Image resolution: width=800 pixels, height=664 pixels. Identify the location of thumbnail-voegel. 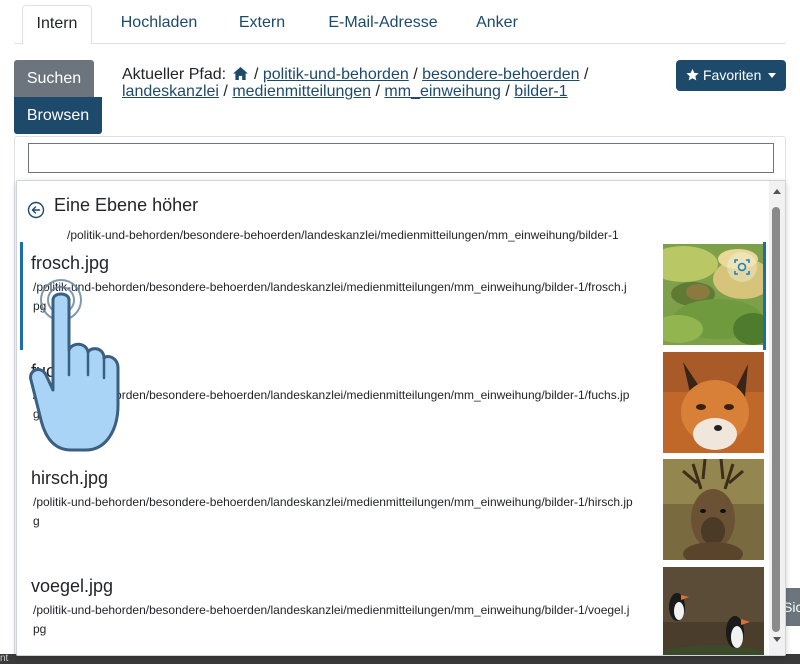
(713, 611).